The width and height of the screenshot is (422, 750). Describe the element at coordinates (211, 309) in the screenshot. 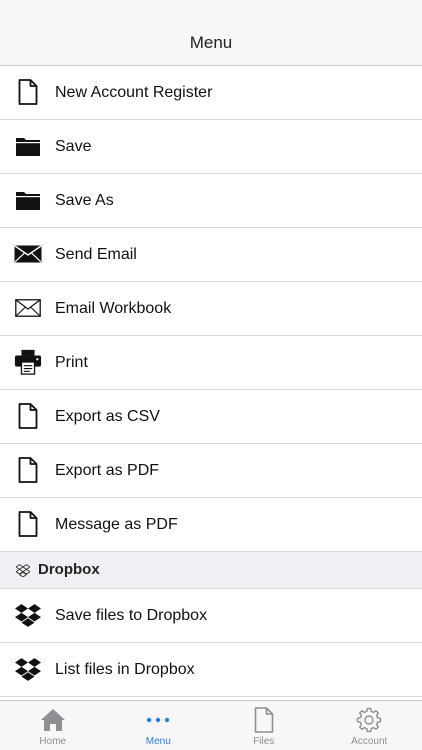

I see `menu-item-email-workbook: Email Workbook` at that location.